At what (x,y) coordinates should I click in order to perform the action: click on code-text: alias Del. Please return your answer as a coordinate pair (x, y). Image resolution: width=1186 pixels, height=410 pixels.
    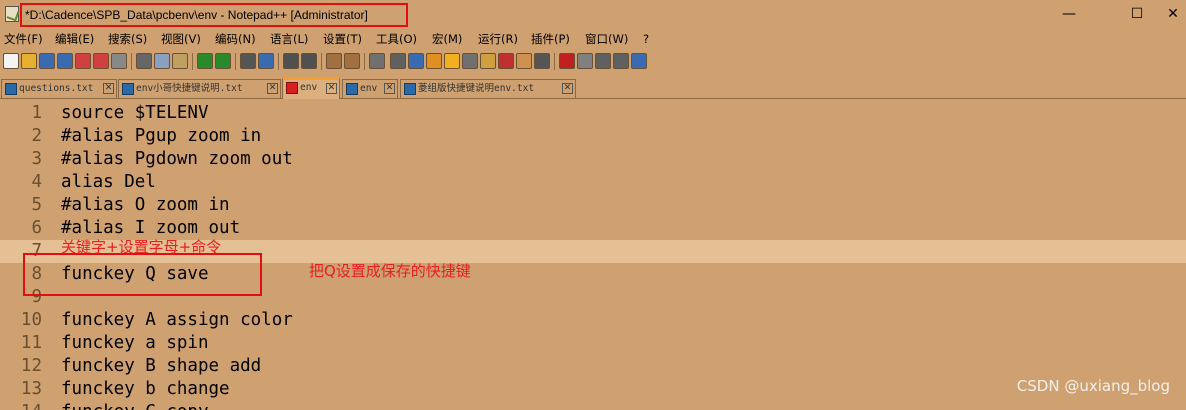
    Looking at the image, I should click on (108, 182).